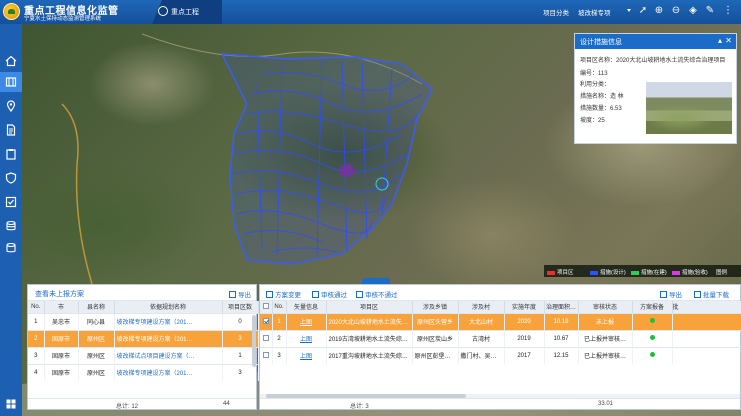  I want to click on clipboard-icon, so click(11, 154).